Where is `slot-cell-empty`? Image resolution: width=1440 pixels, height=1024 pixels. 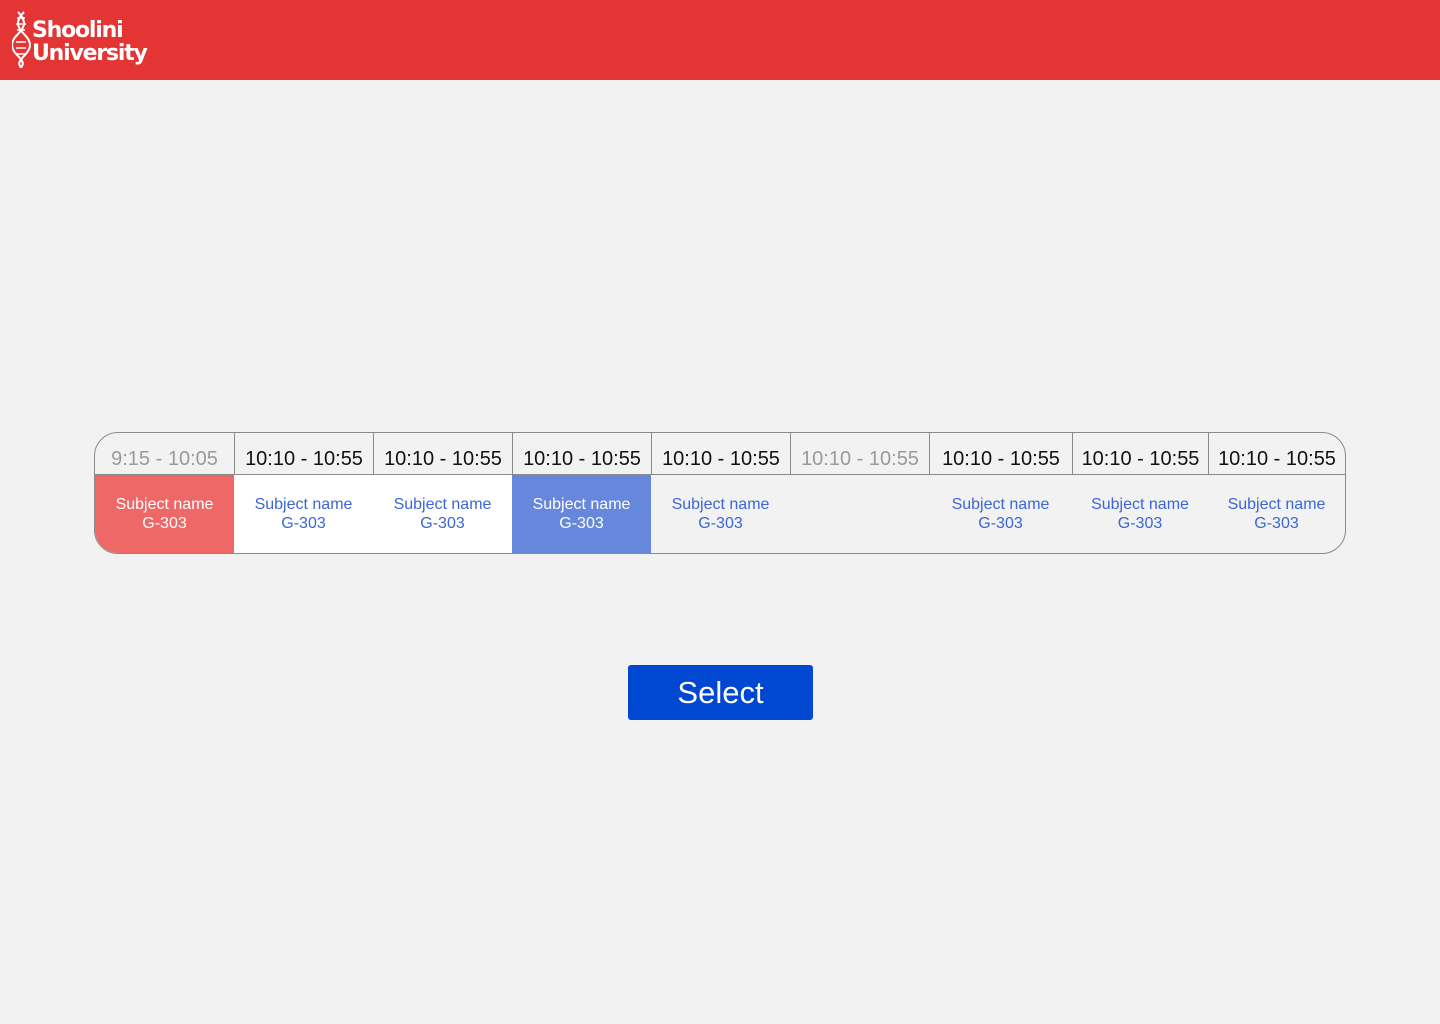 slot-cell-empty is located at coordinates (859, 514).